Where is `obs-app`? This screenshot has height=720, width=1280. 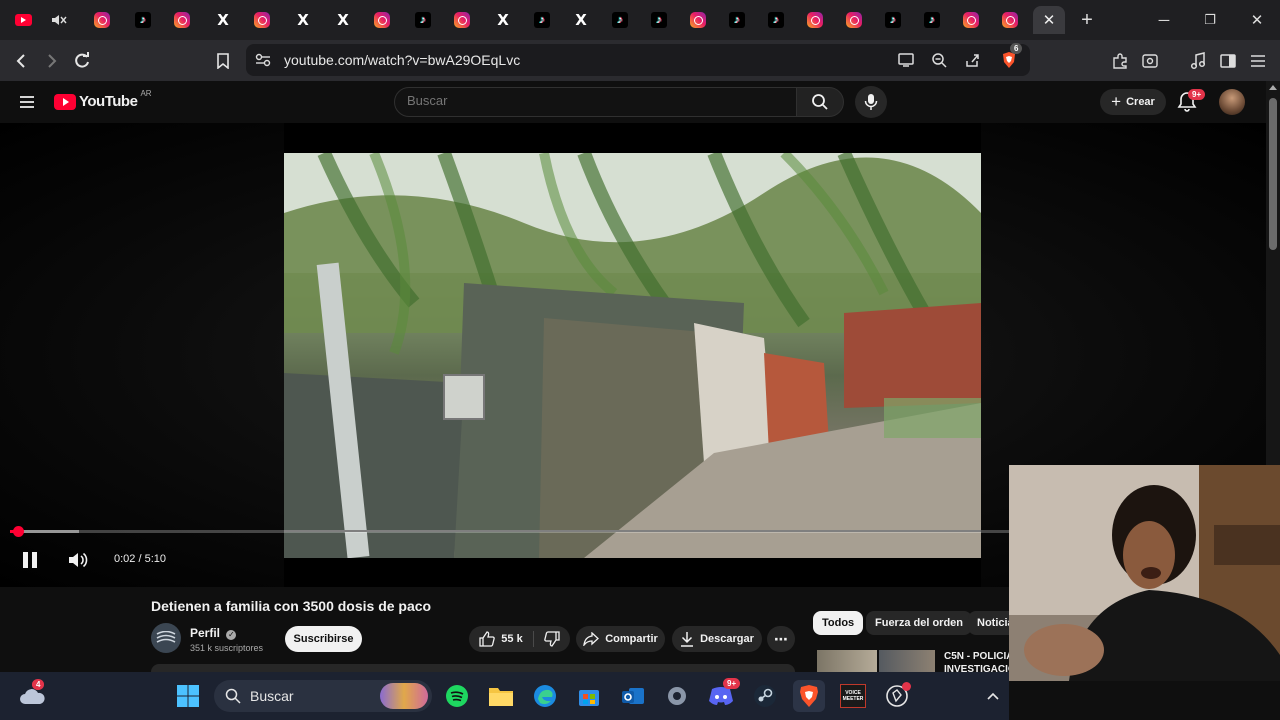
obs-app is located at coordinates (897, 696).